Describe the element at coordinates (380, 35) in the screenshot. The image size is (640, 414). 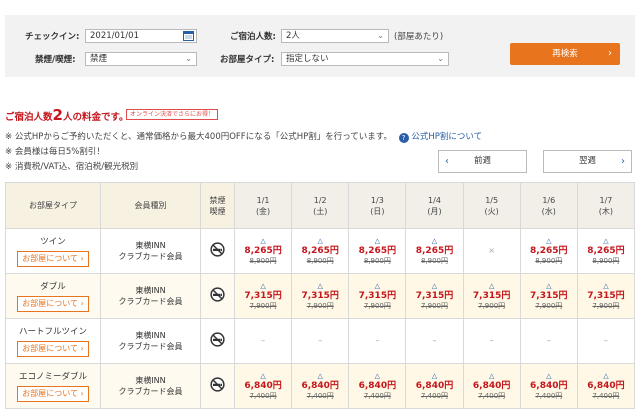
I see `chevron-down-icon: ⌄` at that location.